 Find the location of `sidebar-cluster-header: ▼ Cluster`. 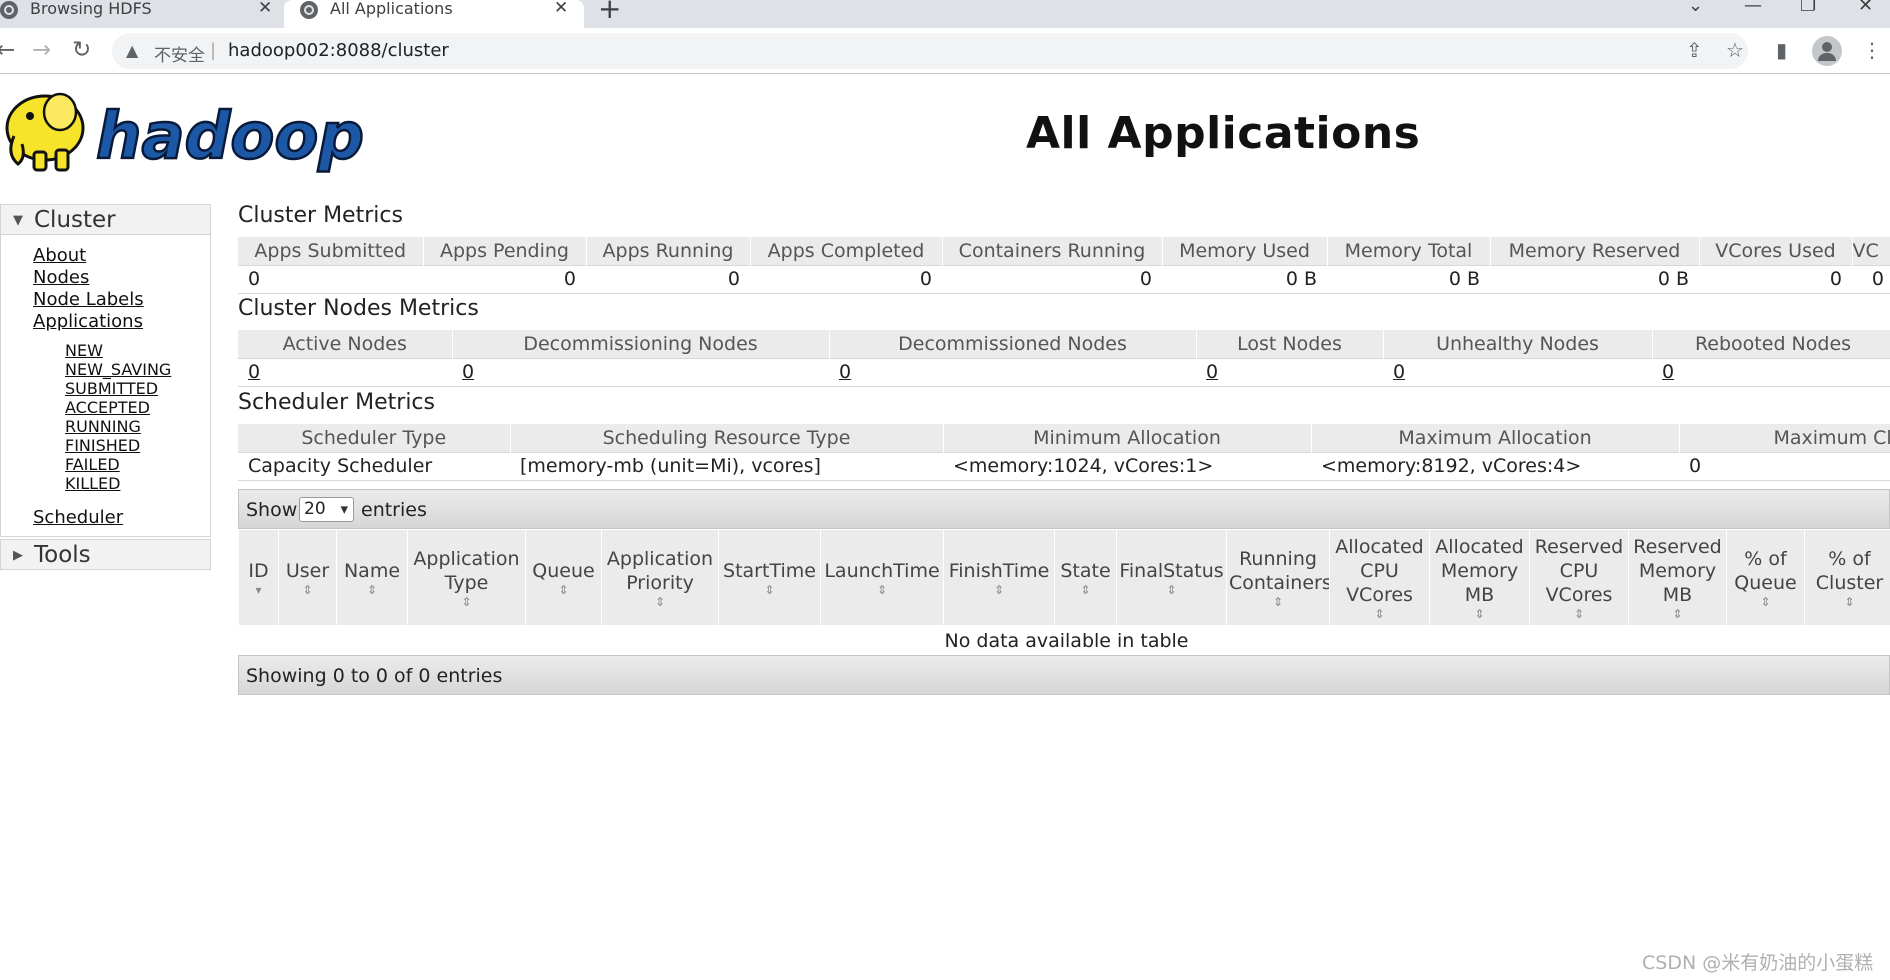

sidebar-cluster-header: ▼ Cluster is located at coordinates (105, 219).